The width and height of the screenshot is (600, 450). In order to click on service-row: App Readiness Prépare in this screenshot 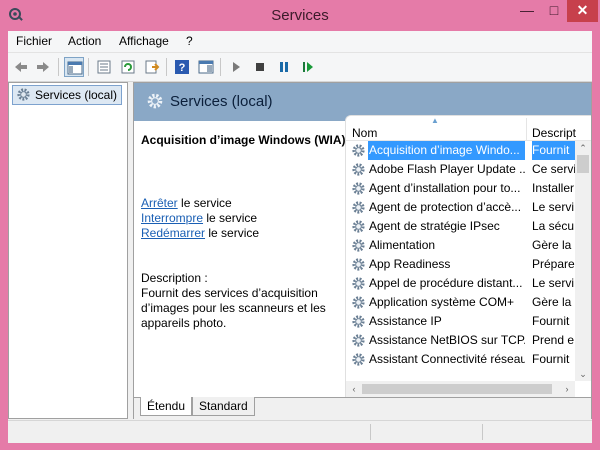, I will do `click(460, 264)`.